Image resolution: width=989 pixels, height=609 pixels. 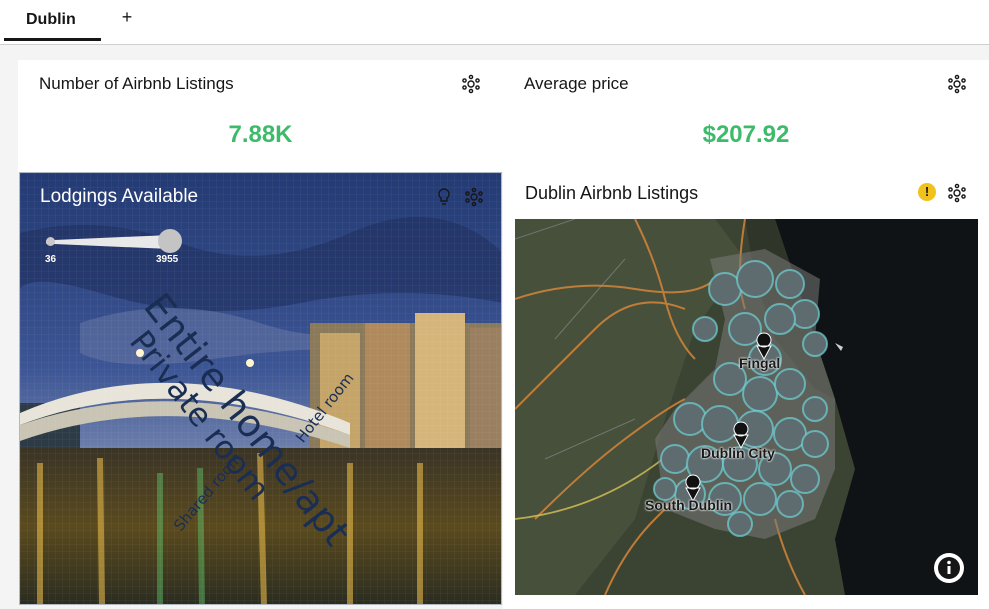 What do you see at coordinates (170, 241) in the screenshot?
I see `slider-max-handle` at bounding box center [170, 241].